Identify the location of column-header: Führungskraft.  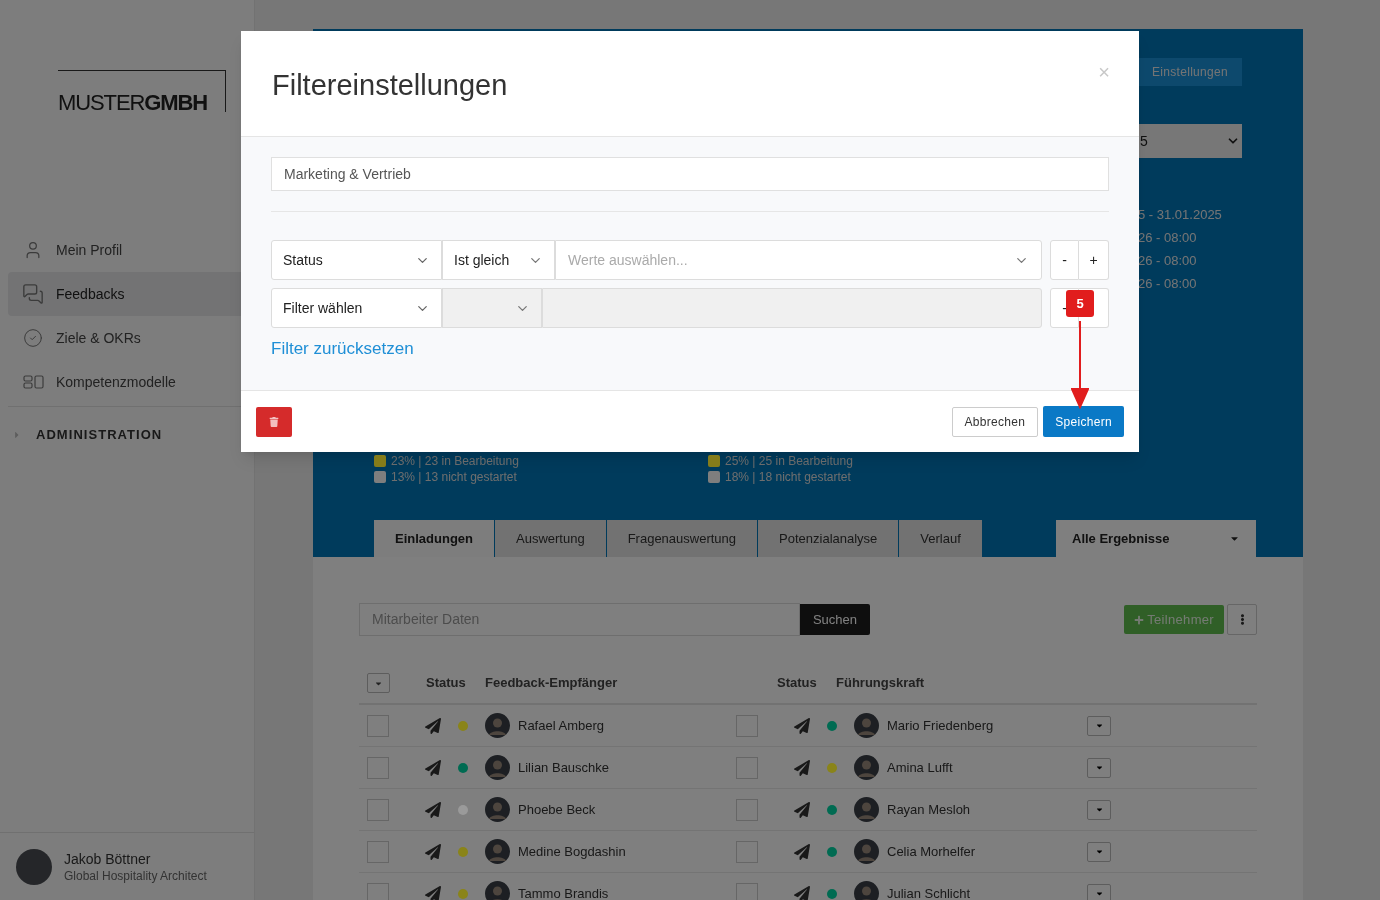
(880, 683).